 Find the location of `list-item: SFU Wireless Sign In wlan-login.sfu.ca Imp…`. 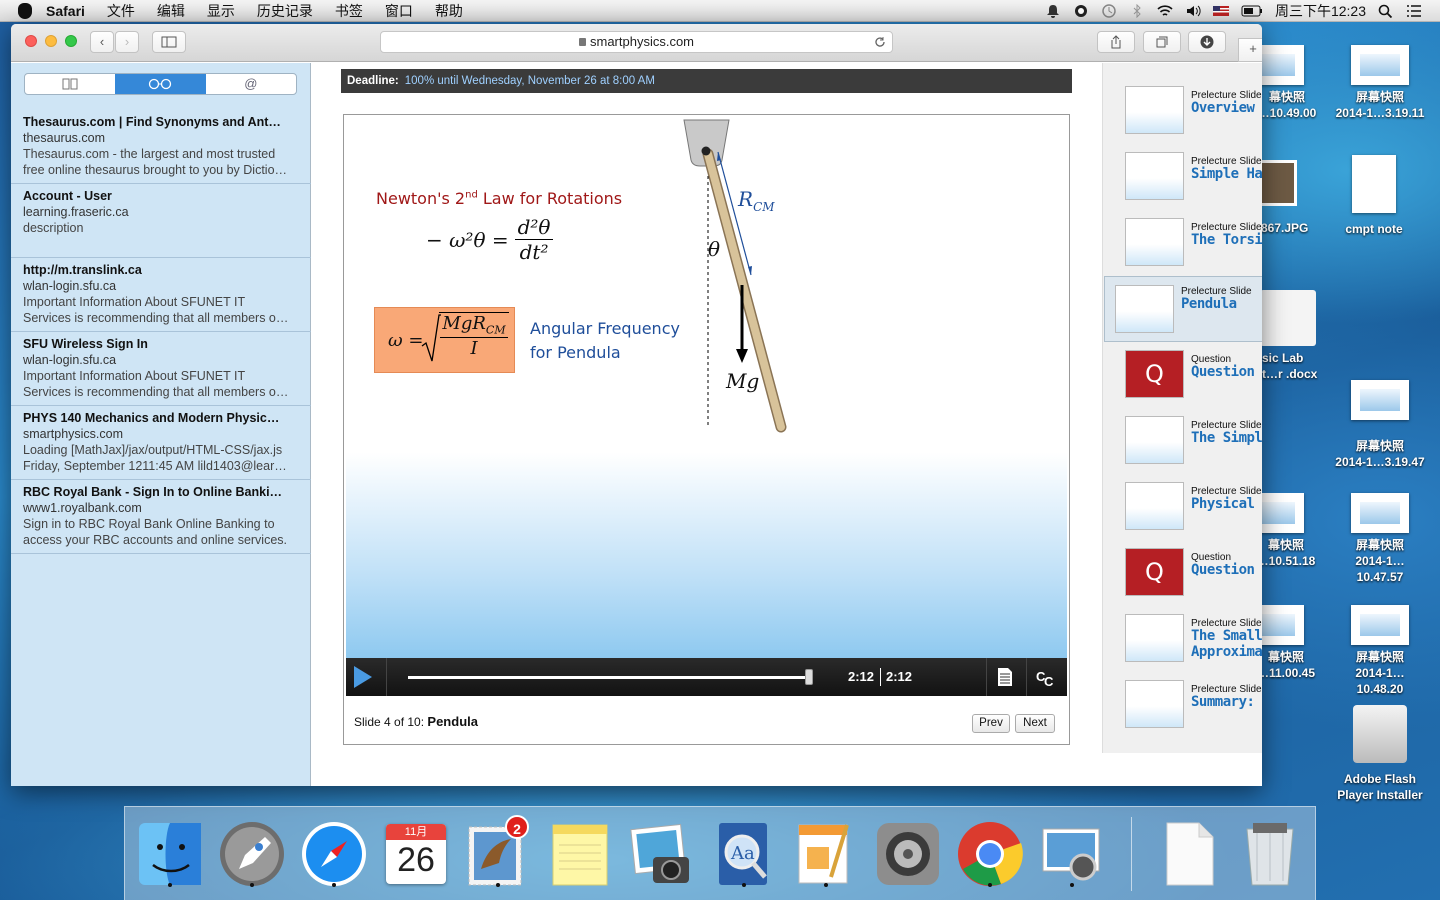

list-item: SFU Wireless Sign In wlan-login.sfu.ca Imp… is located at coordinates (161, 369).